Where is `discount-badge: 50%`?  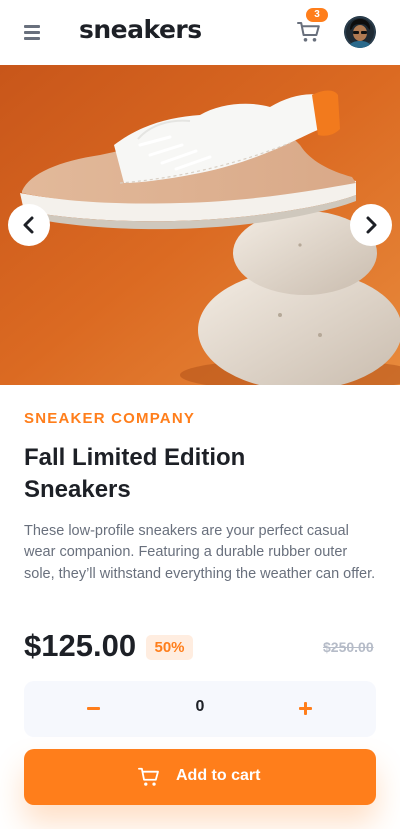 discount-badge: 50% is located at coordinates (169, 647).